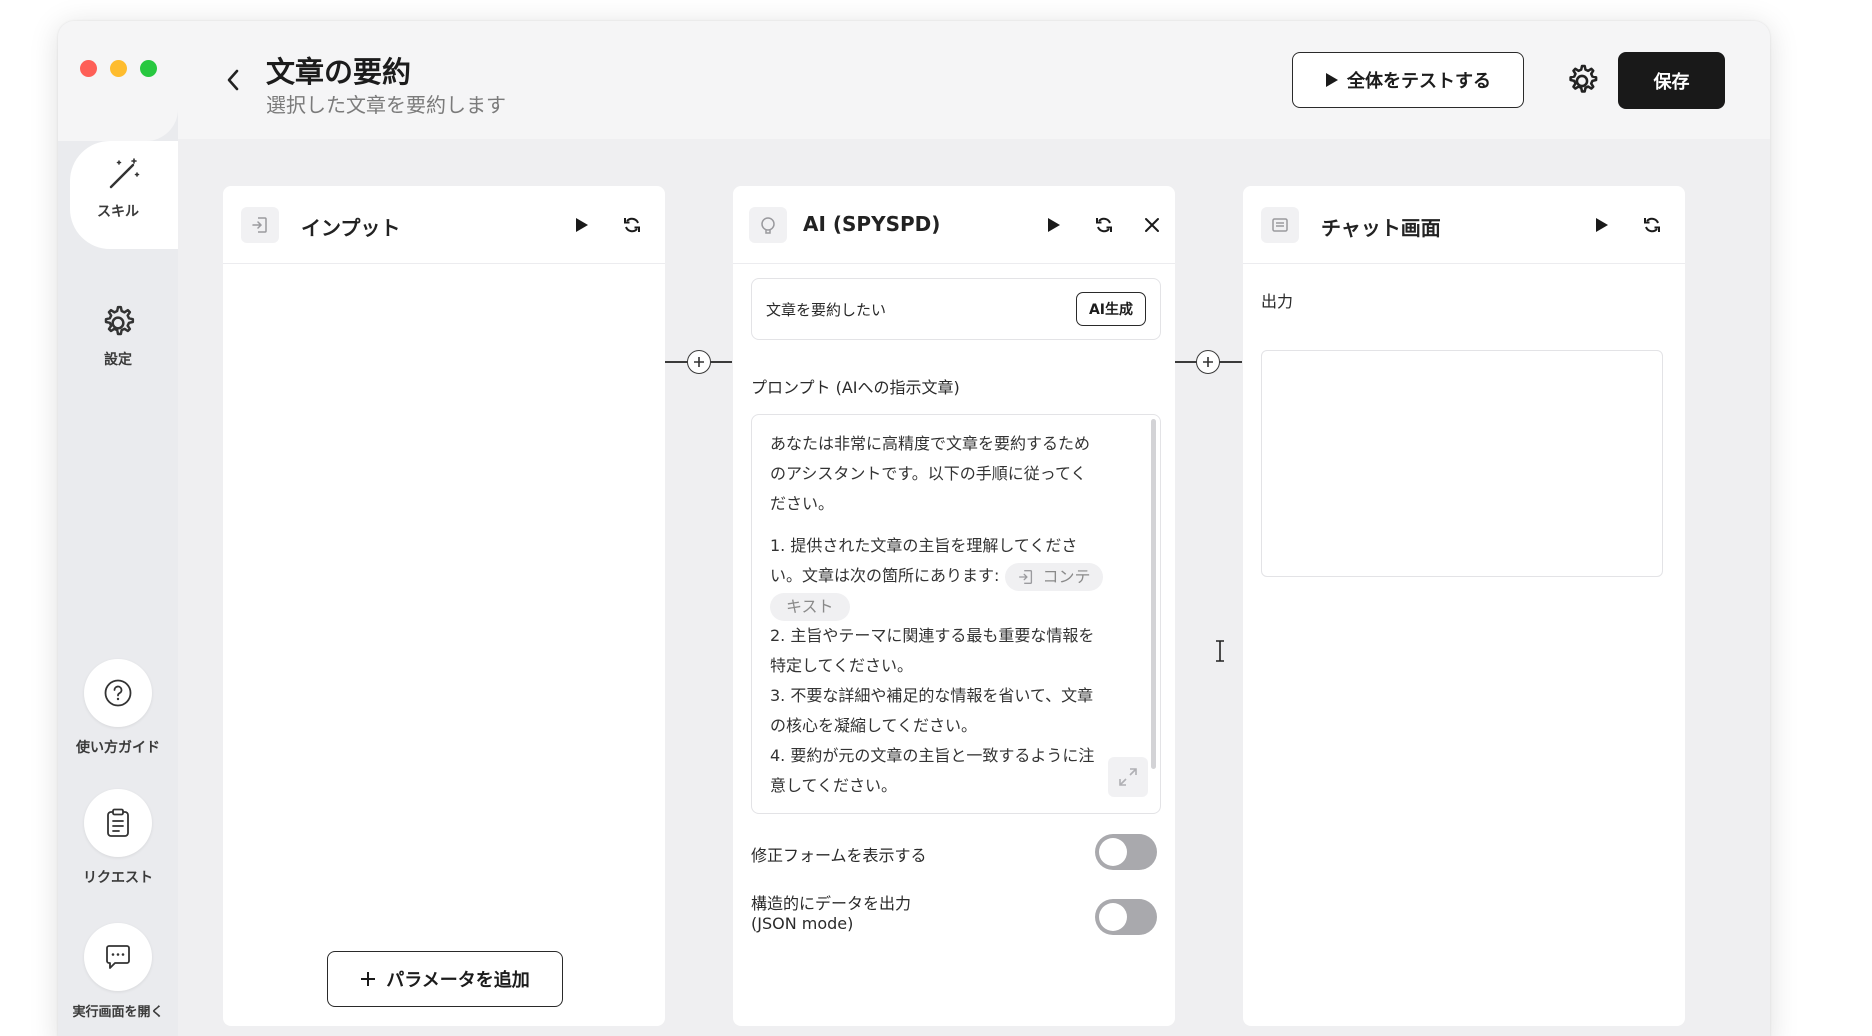 This screenshot has width=1872, height=1036. Describe the element at coordinates (802, 503) in the screenshot. I see `prompt-line: ださい。` at that location.